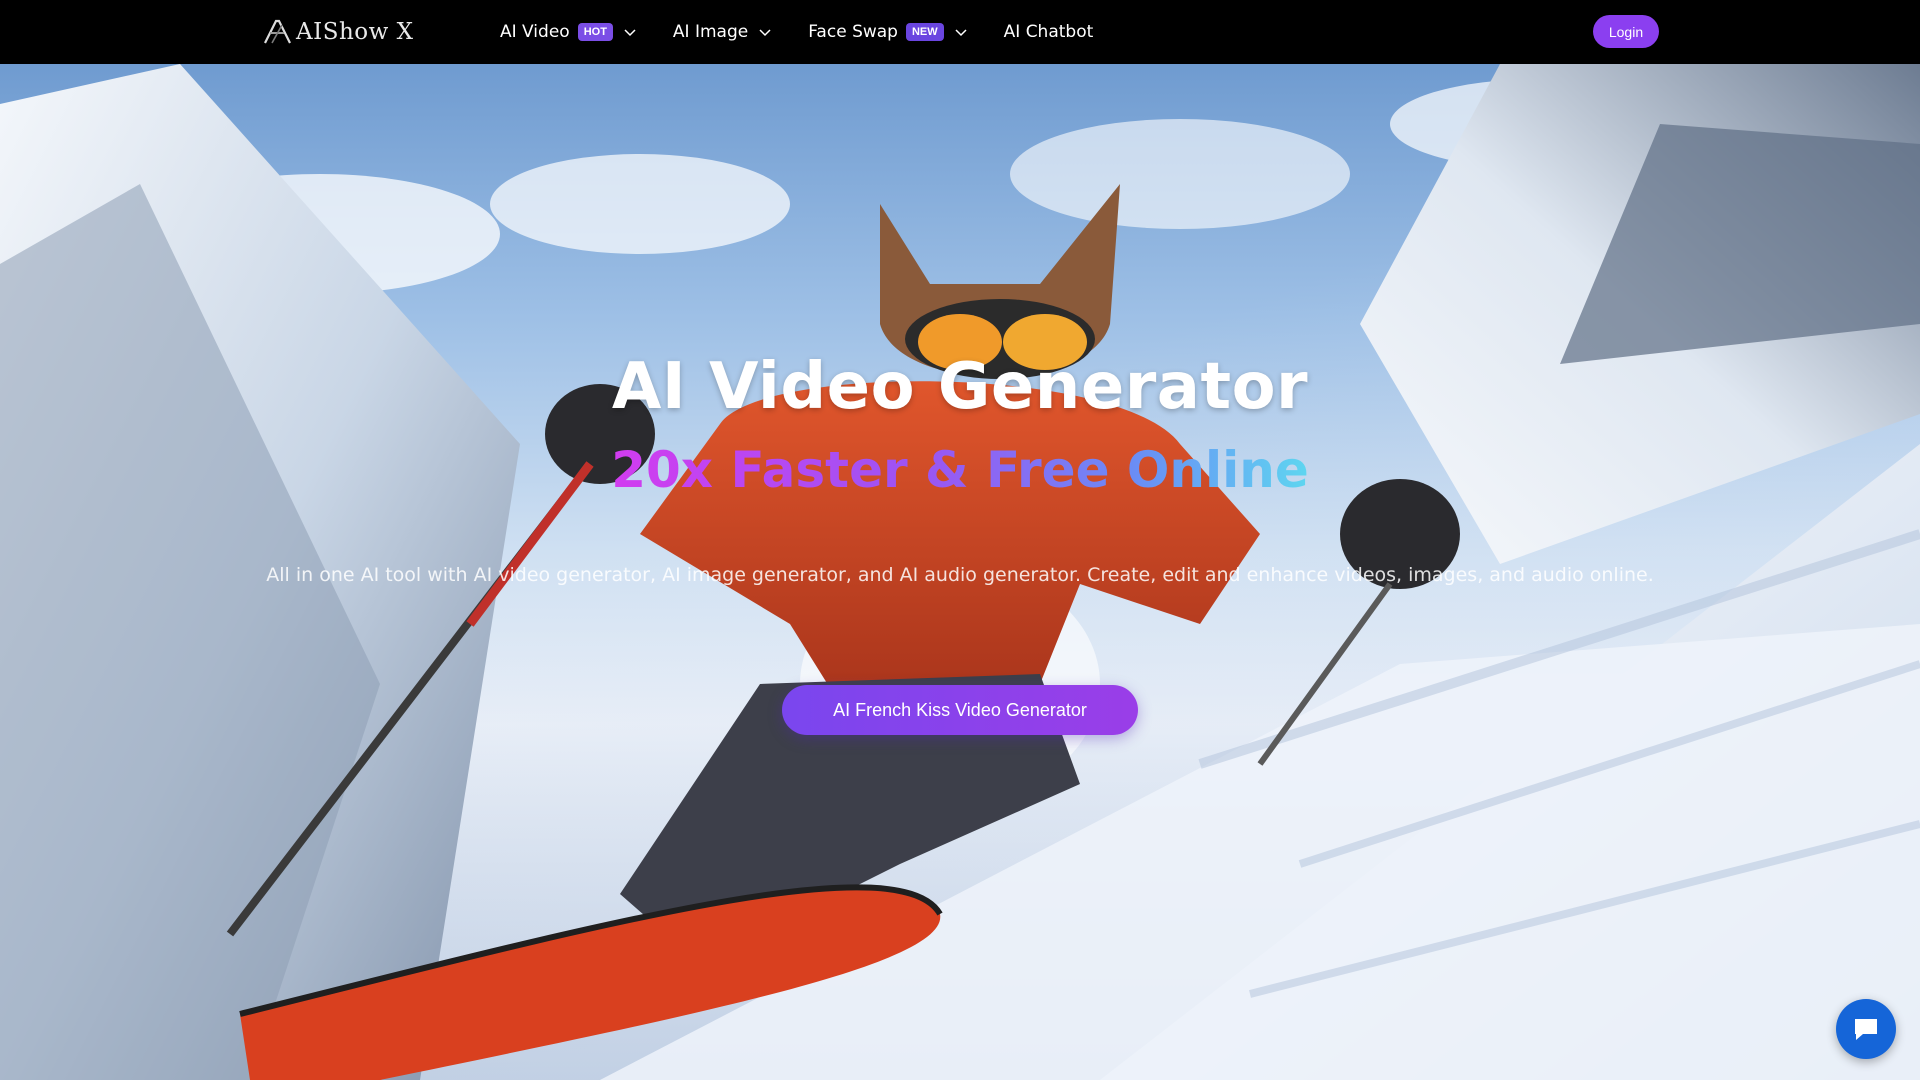 Image resolution: width=1920 pixels, height=1080 pixels. I want to click on nav-item-face-swap: Face Swap NEW, so click(887, 32).